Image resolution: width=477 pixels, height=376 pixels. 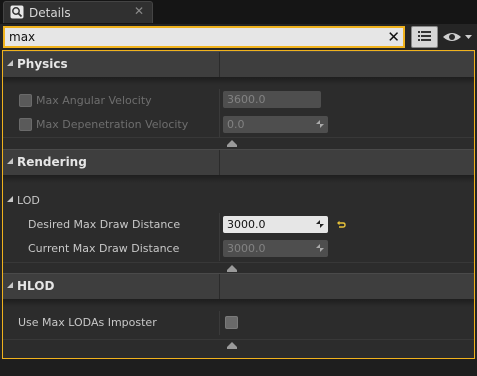 What do you see at coordinates (231, 322) in the screenshot?
I see `use-max-lodas-imposter-checkbox` at bounding box center [231, 322].